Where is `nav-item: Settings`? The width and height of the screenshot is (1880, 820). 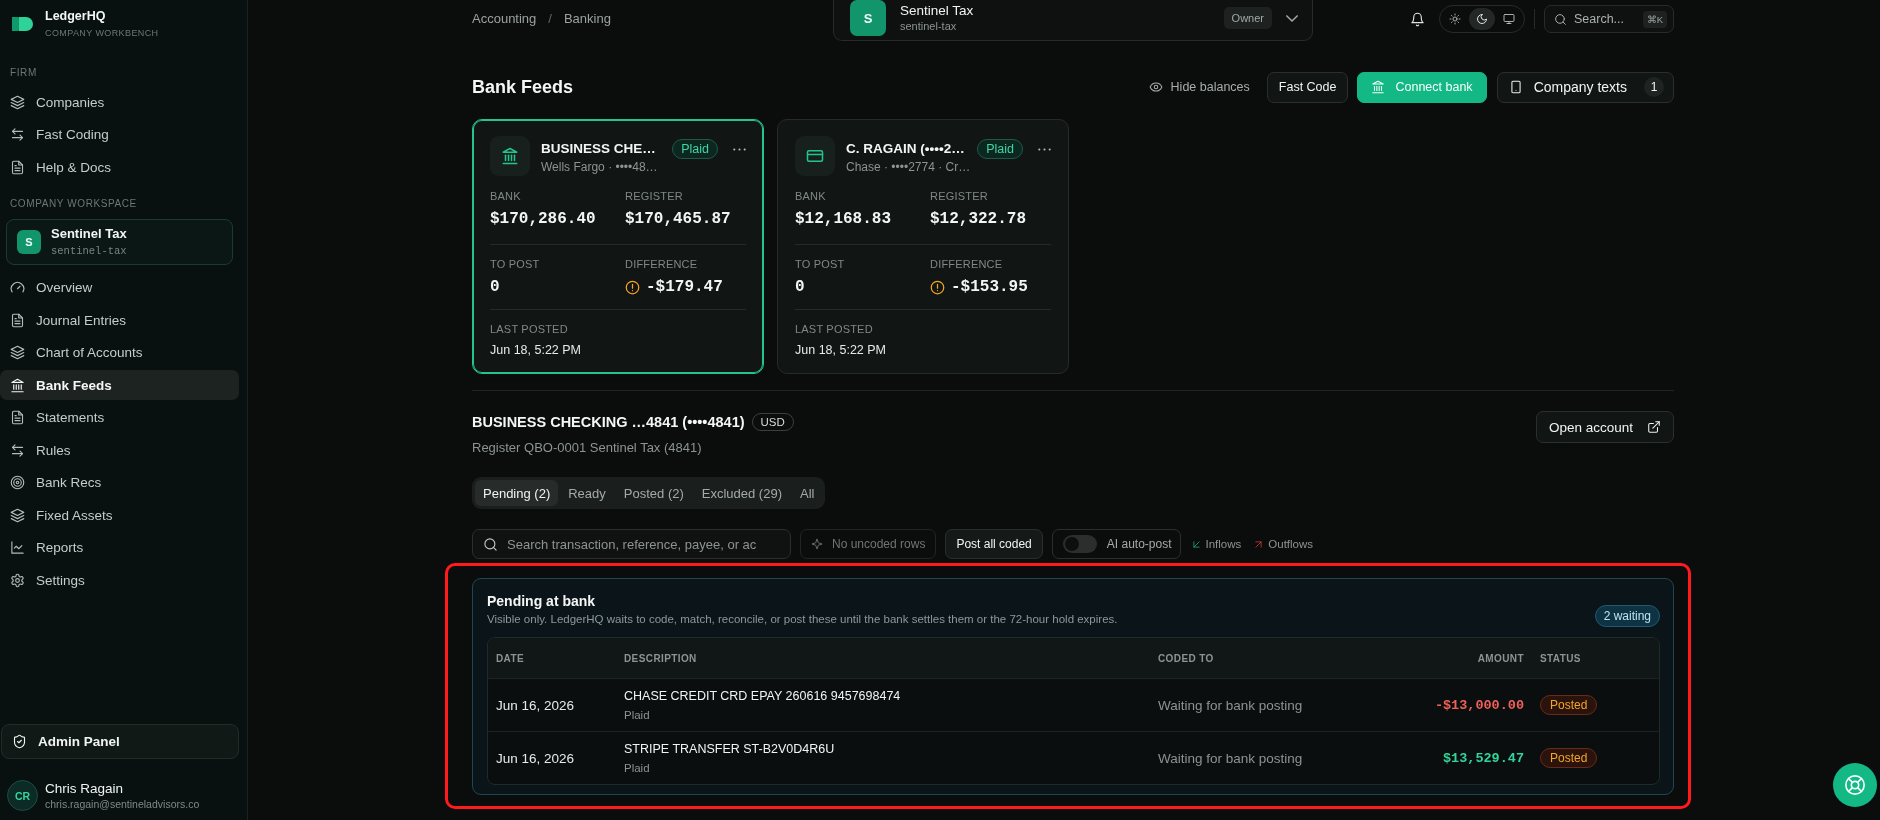 nav-item: Settings is located at coordinates (119, 580).